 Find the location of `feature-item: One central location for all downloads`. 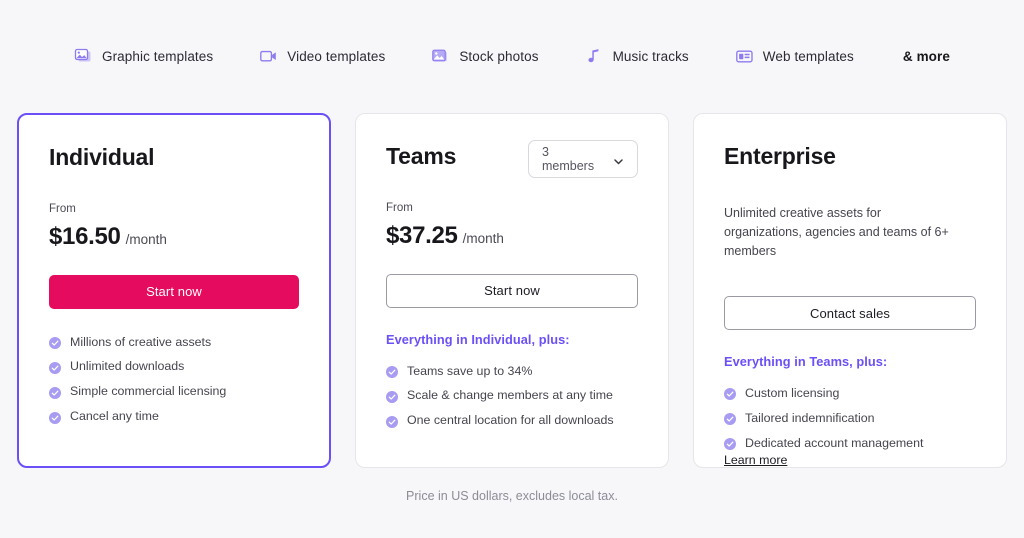

feature-item: One central location for all downloads is located at coordinates (512, 420).